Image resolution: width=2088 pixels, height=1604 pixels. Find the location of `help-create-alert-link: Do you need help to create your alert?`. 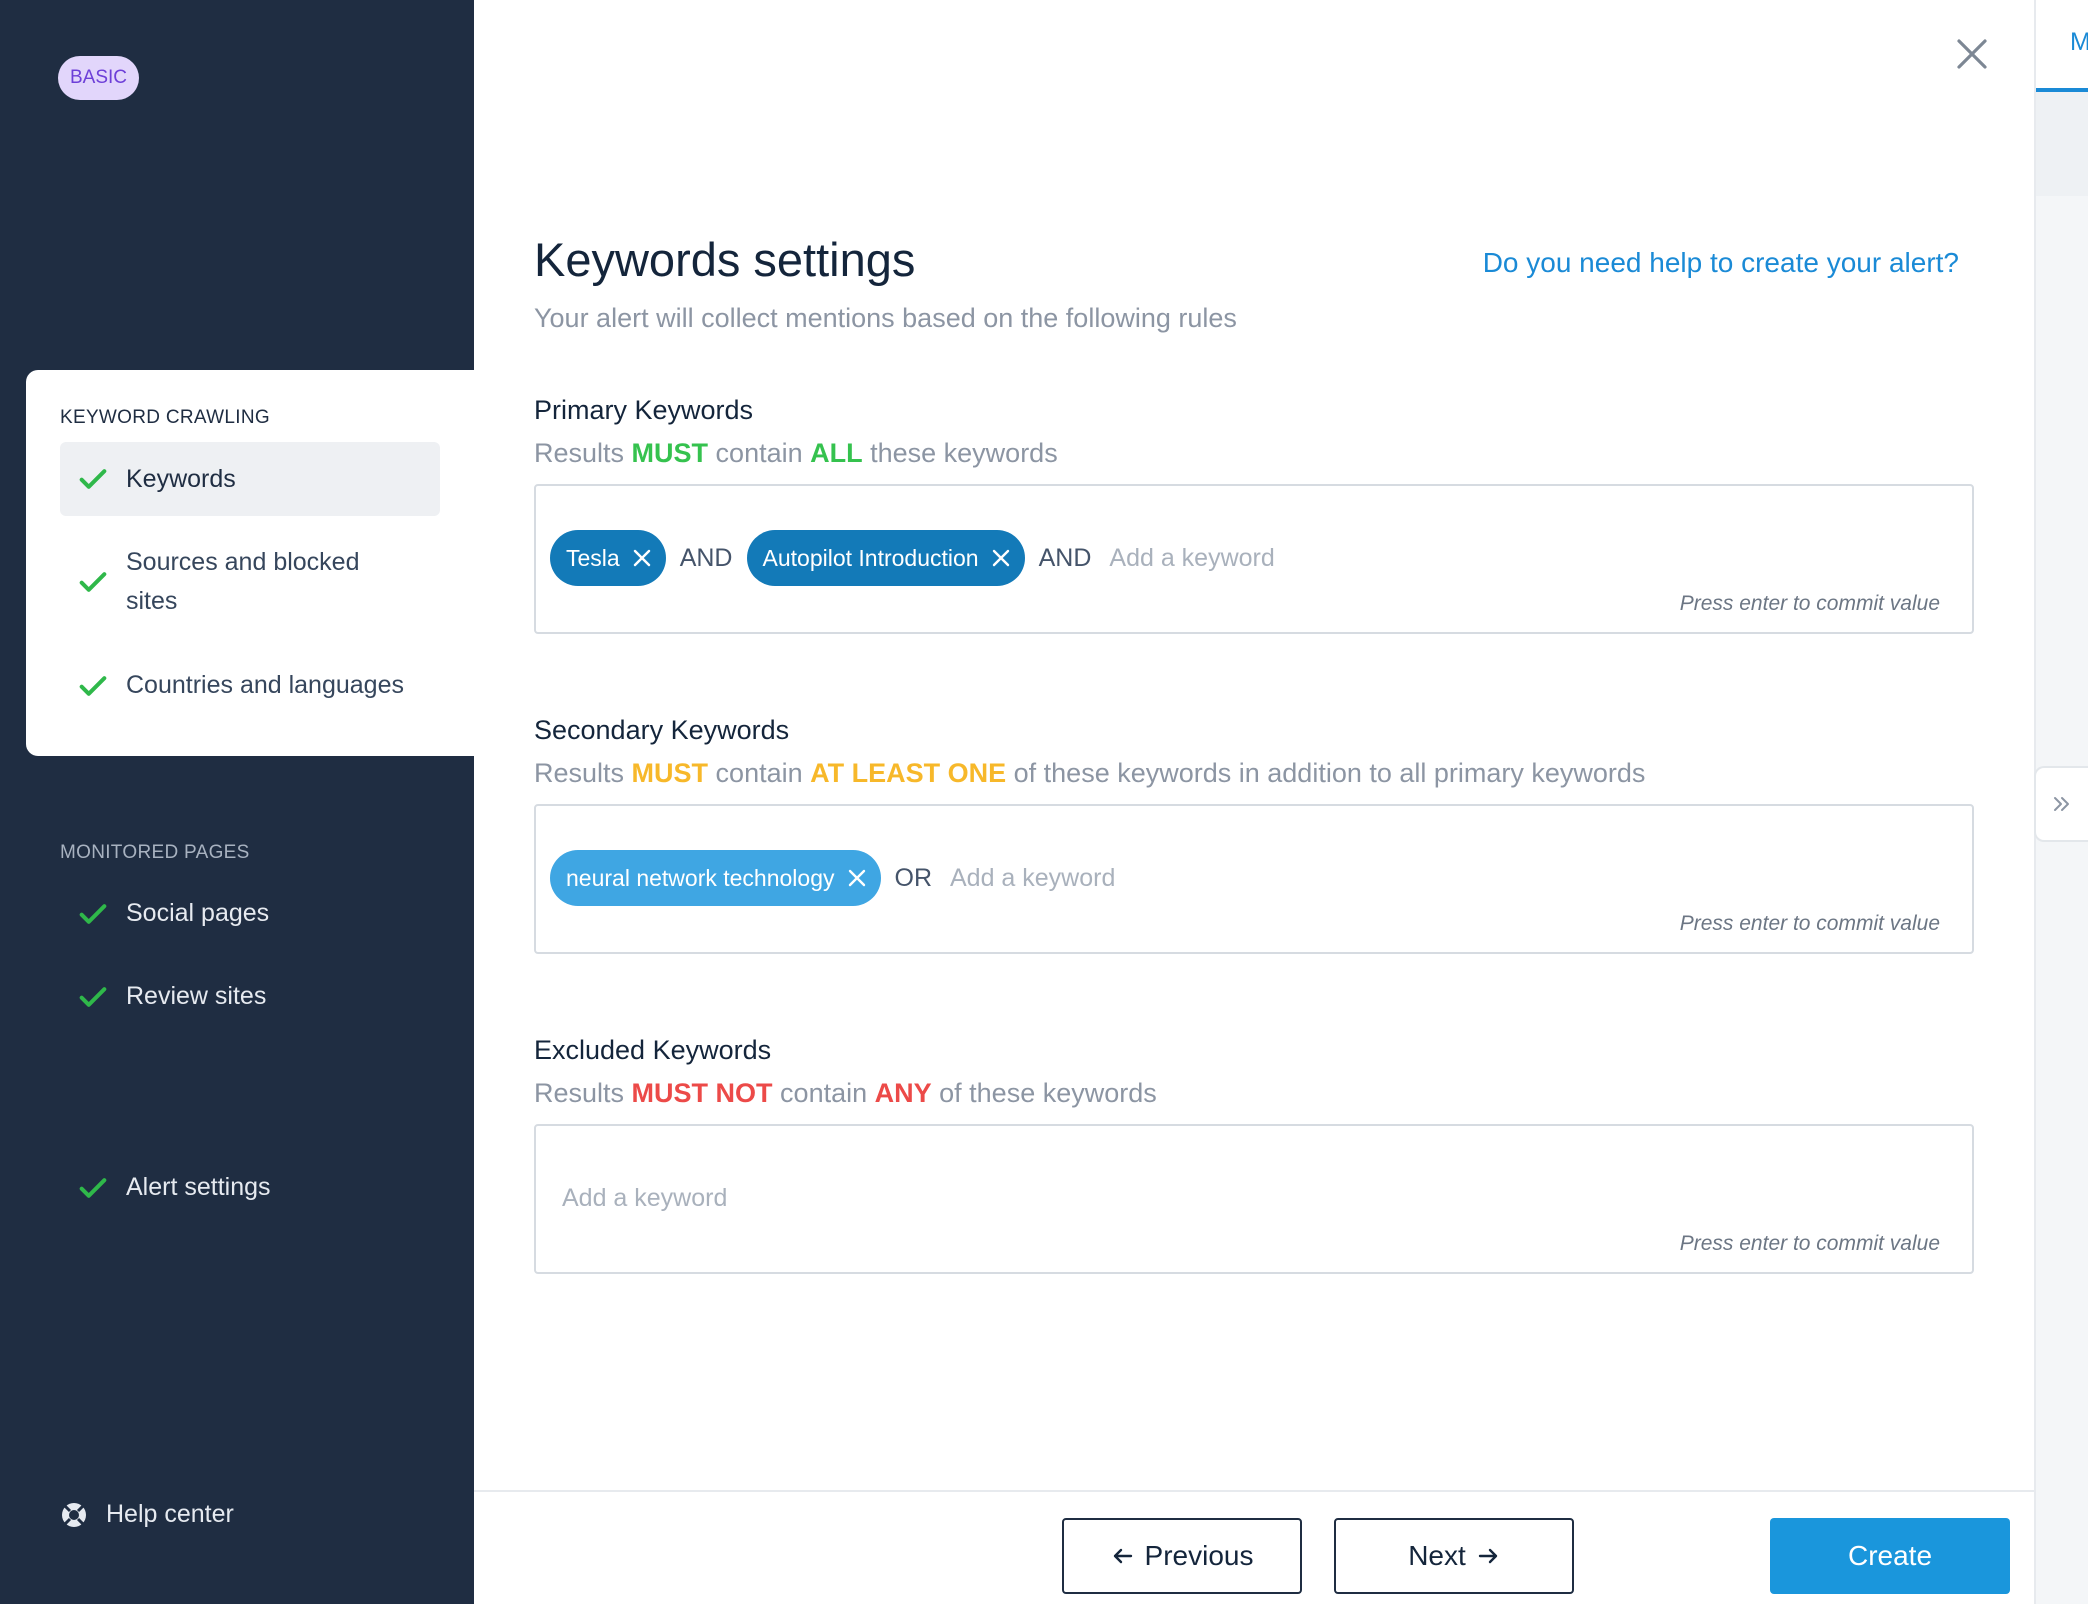

help-create-alert-link: Do you need help to create your alert? is located at coordinates (1721, 263).